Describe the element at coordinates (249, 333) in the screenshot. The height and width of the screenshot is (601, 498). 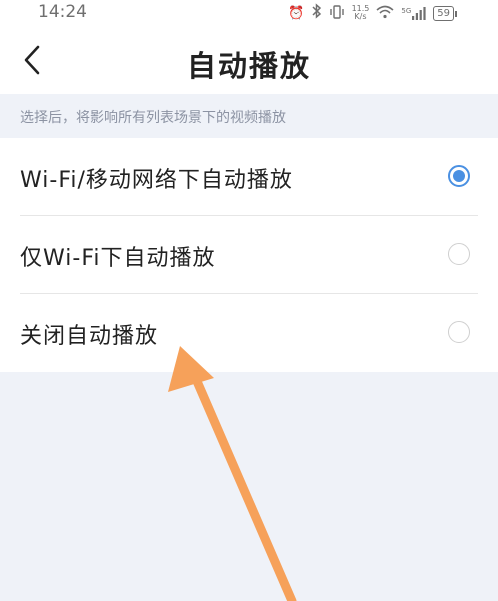
I see `option-off: 关闭自动播放` at that location.